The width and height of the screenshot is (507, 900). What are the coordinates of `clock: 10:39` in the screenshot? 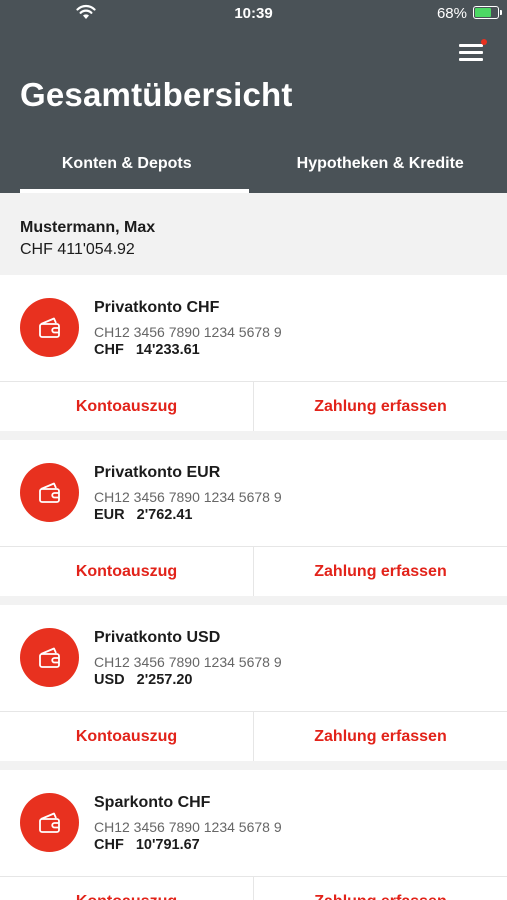 It's located at (253, 13).